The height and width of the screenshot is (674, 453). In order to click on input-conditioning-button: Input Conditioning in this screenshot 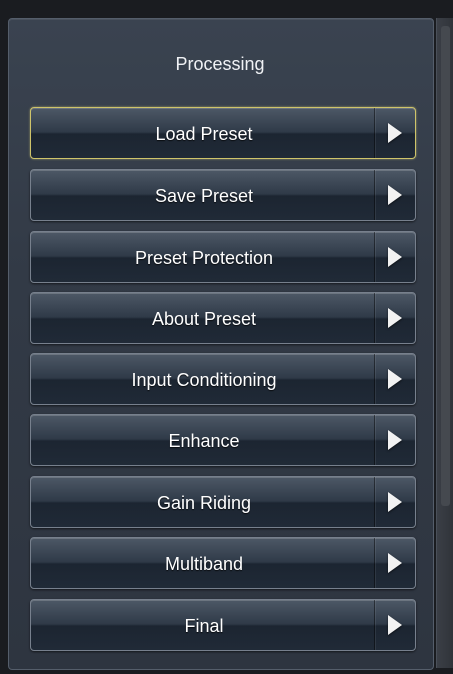, I will do `click(223, 379)`.